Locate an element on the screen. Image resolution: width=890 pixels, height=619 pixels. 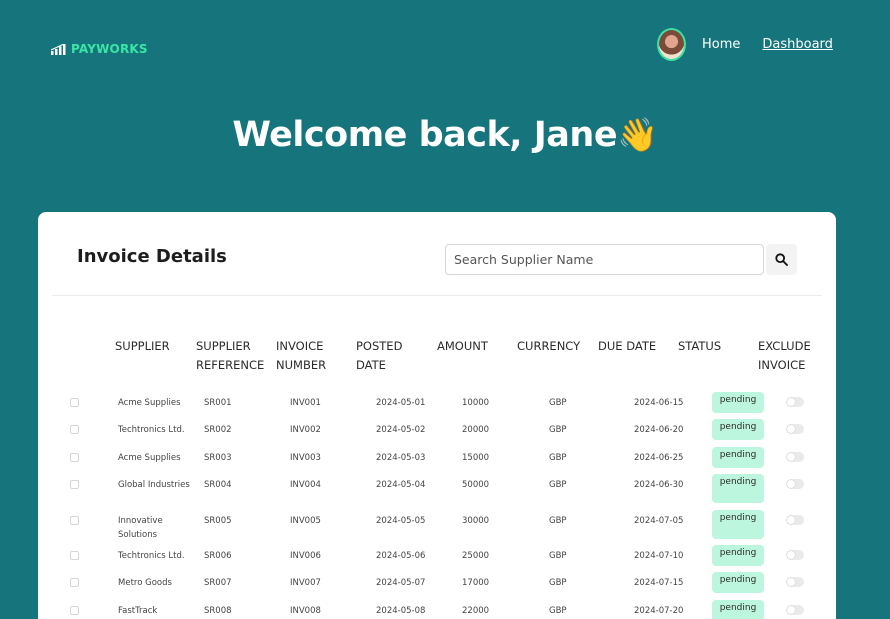
welcome-heading: Welcome back, Jane👋 is located at coordinates (445, 135).